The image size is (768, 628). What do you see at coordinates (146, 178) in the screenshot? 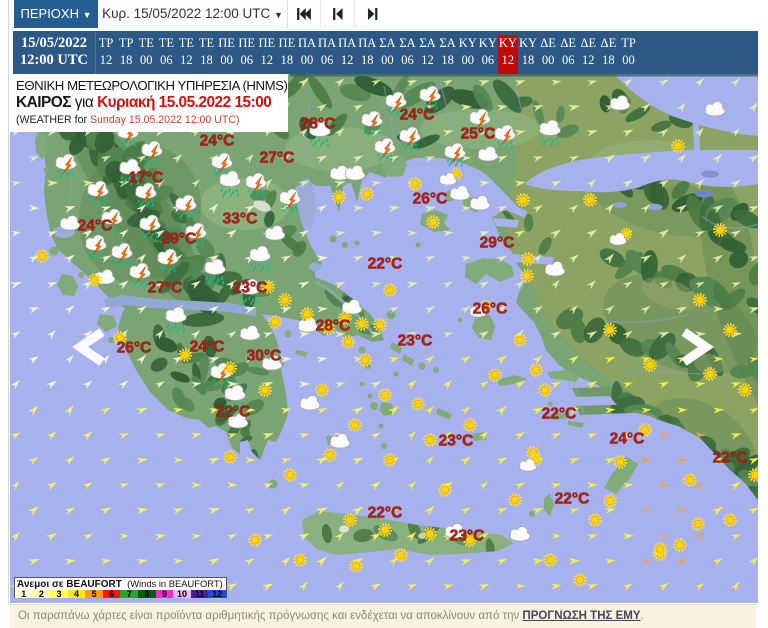
I see `svg-text: 17°C` at bounding box center [146, 178].